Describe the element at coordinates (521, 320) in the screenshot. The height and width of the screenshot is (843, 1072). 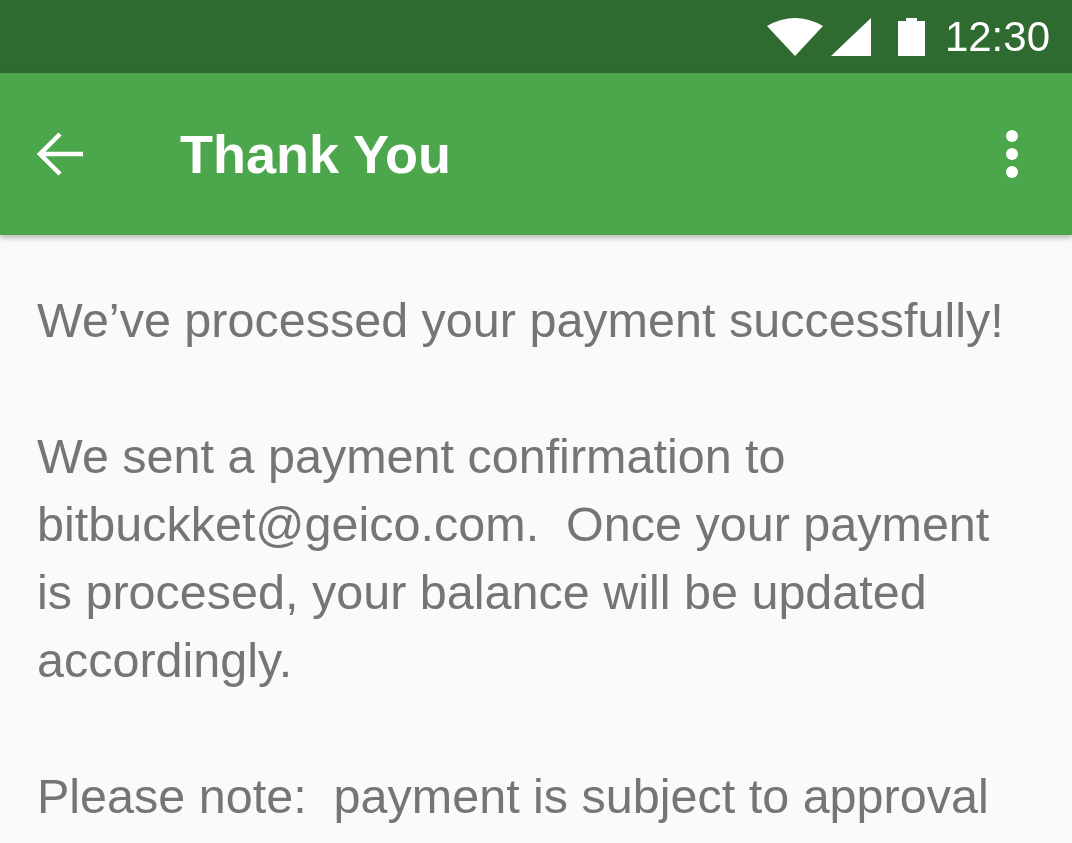
I see `message-paragraph: We’ve processed your payment successfully!` at that location.